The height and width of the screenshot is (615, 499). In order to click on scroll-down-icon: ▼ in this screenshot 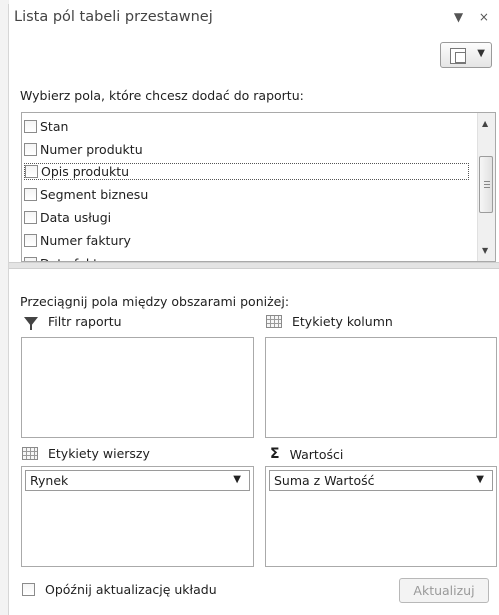, I will do `click(485, 250)`.